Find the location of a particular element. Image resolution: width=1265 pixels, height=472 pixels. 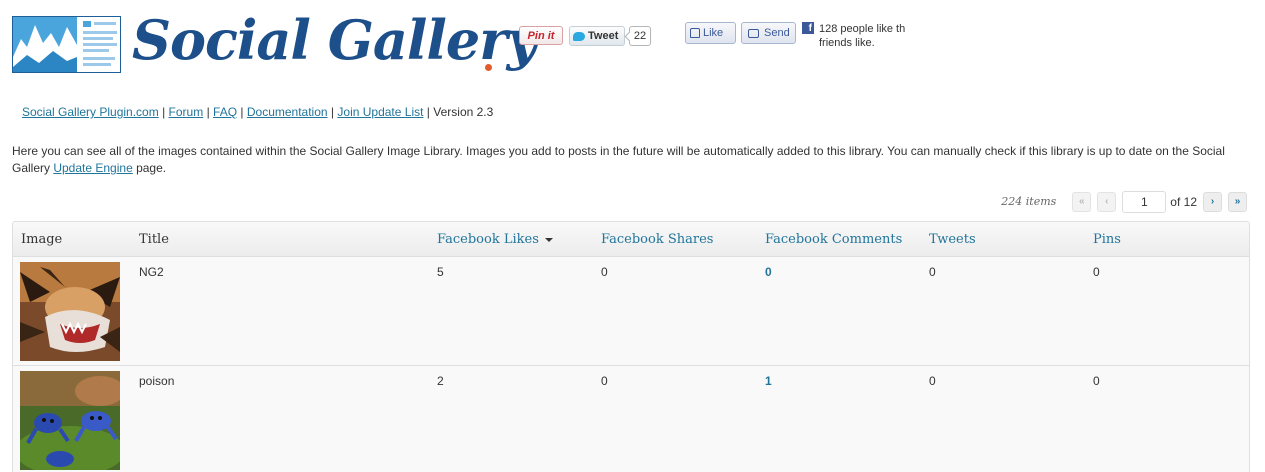

tiger-thumbnail is located at coordinates (70, 311).